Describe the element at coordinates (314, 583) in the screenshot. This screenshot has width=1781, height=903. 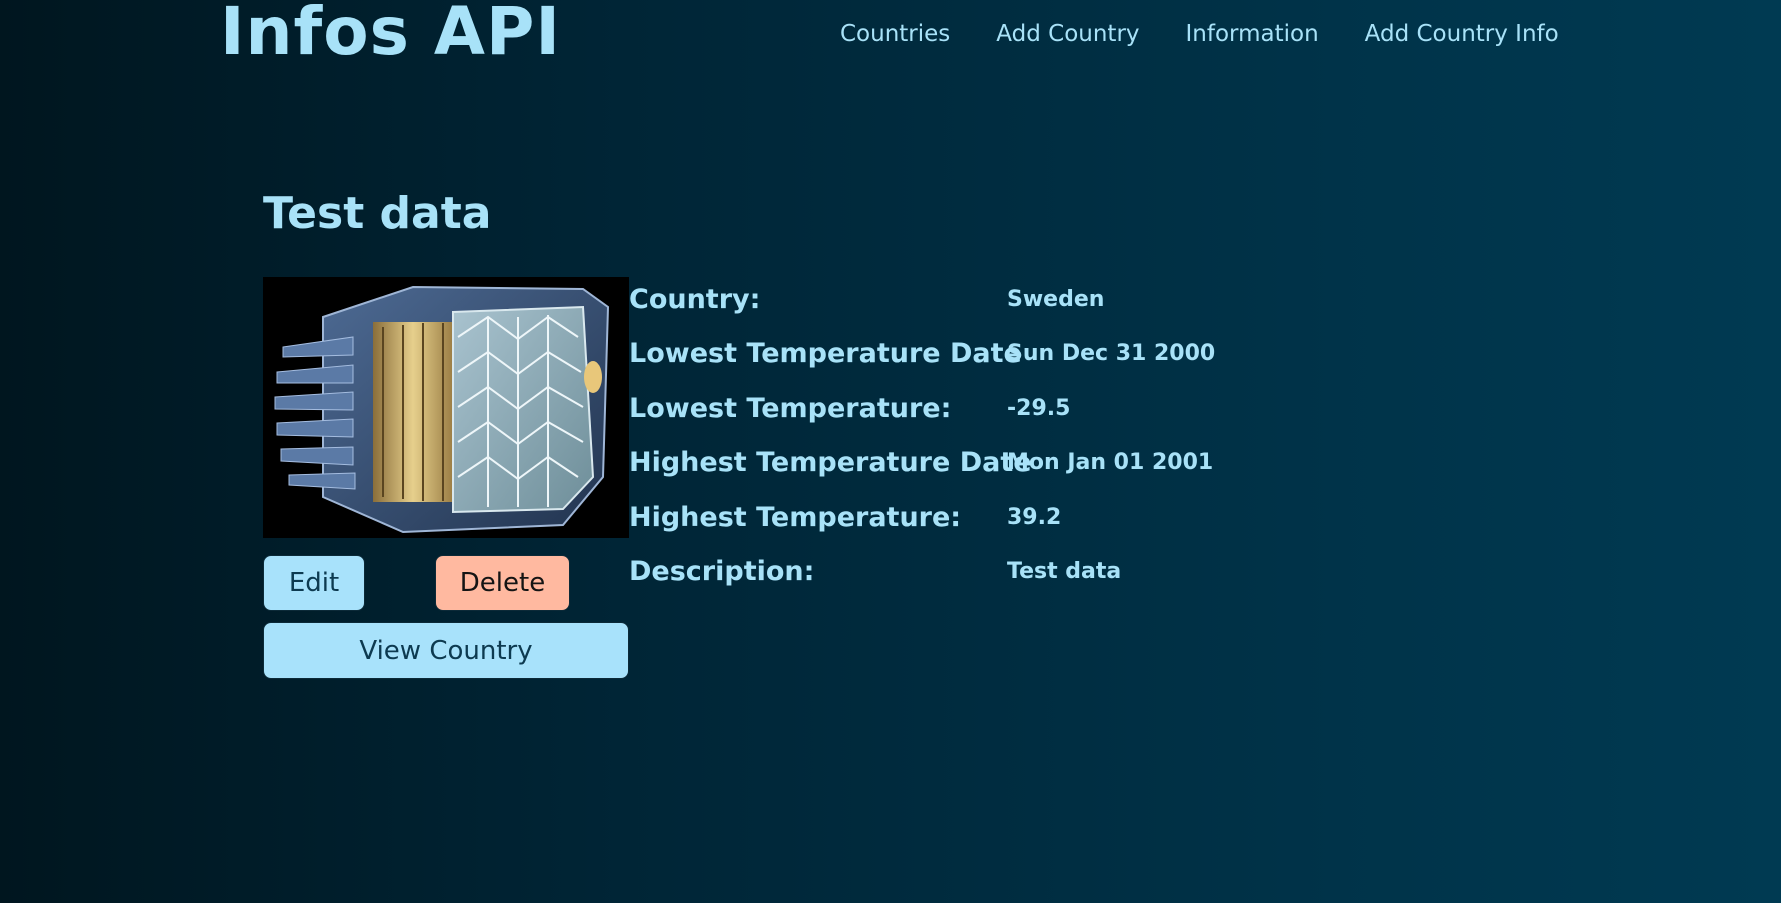
I see `edit-button: Edit` at that location.